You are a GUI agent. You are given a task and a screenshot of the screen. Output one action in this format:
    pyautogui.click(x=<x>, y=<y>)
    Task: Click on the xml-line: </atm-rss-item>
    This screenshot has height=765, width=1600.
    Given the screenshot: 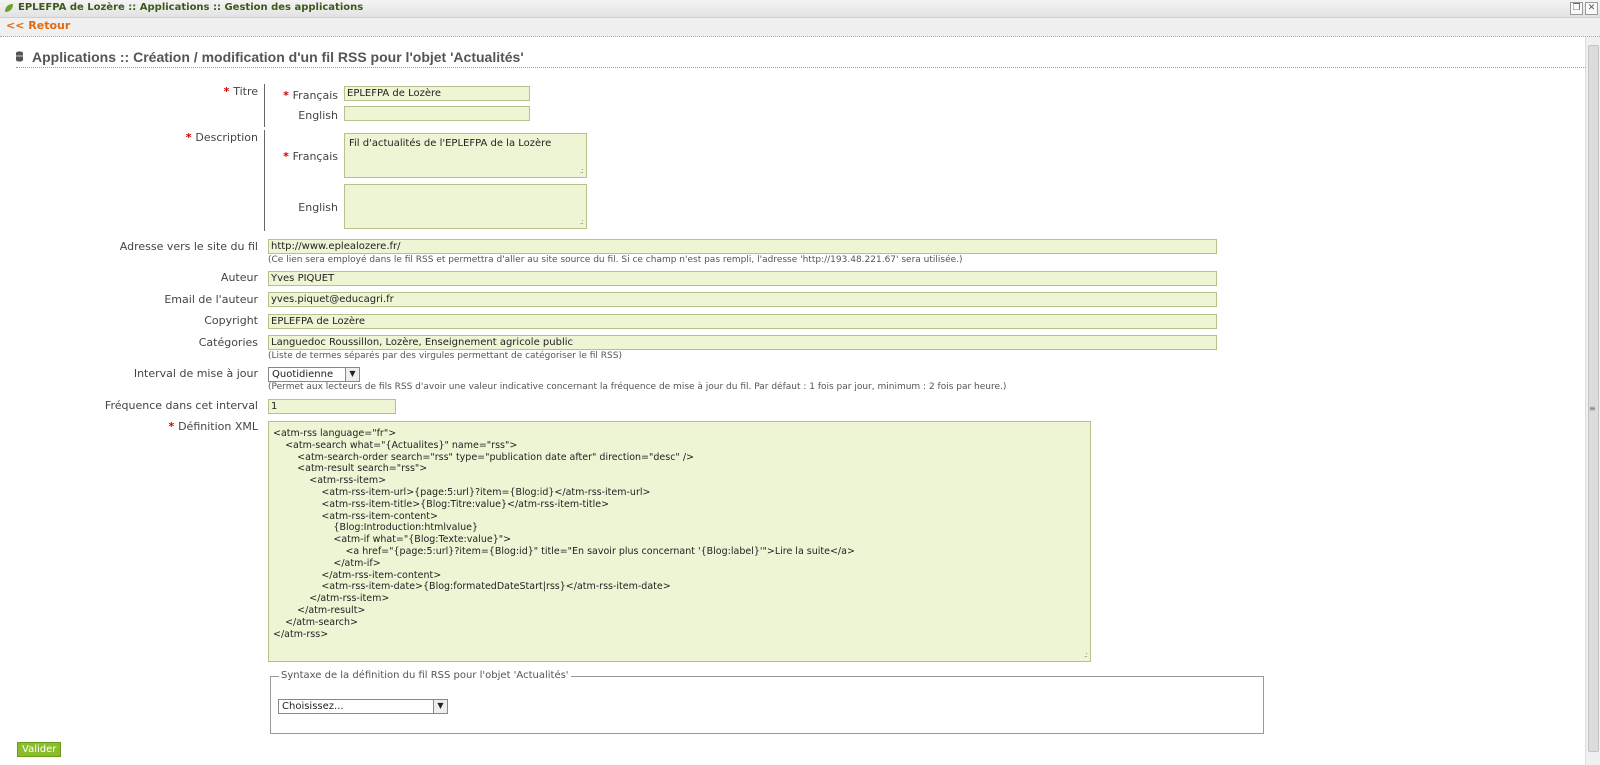 What is the action you would take?
    pyautogui.click(x=331, y=599)
    